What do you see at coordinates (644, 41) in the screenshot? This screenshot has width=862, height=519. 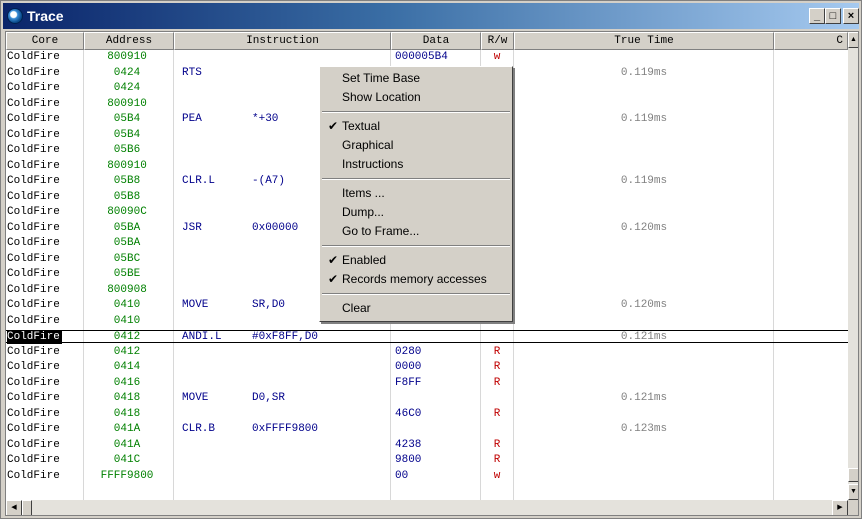 I see `header-true-time: True Time` at bounding box center [644, 41].